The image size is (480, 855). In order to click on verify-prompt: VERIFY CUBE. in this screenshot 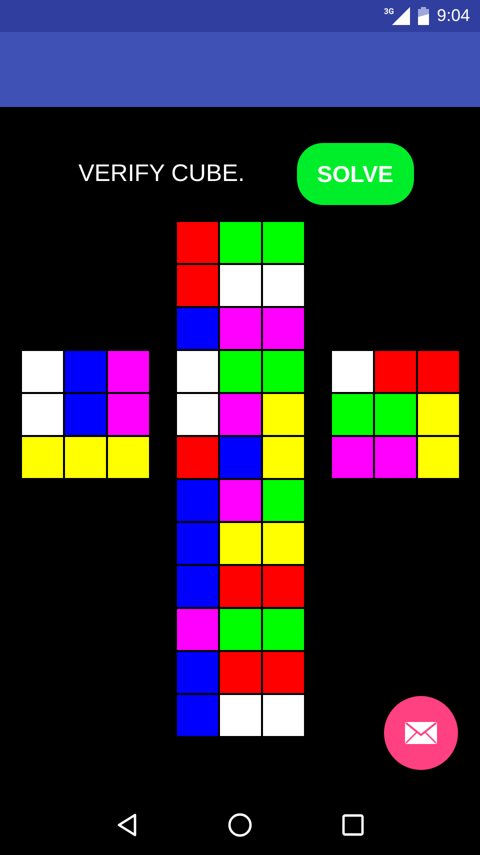, I will do `click(161, 174)`.